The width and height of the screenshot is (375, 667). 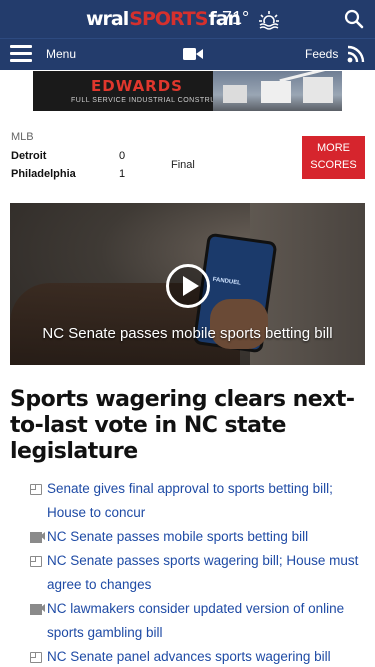 I want to click on video-camera-icon, so click(x=193, y=54).